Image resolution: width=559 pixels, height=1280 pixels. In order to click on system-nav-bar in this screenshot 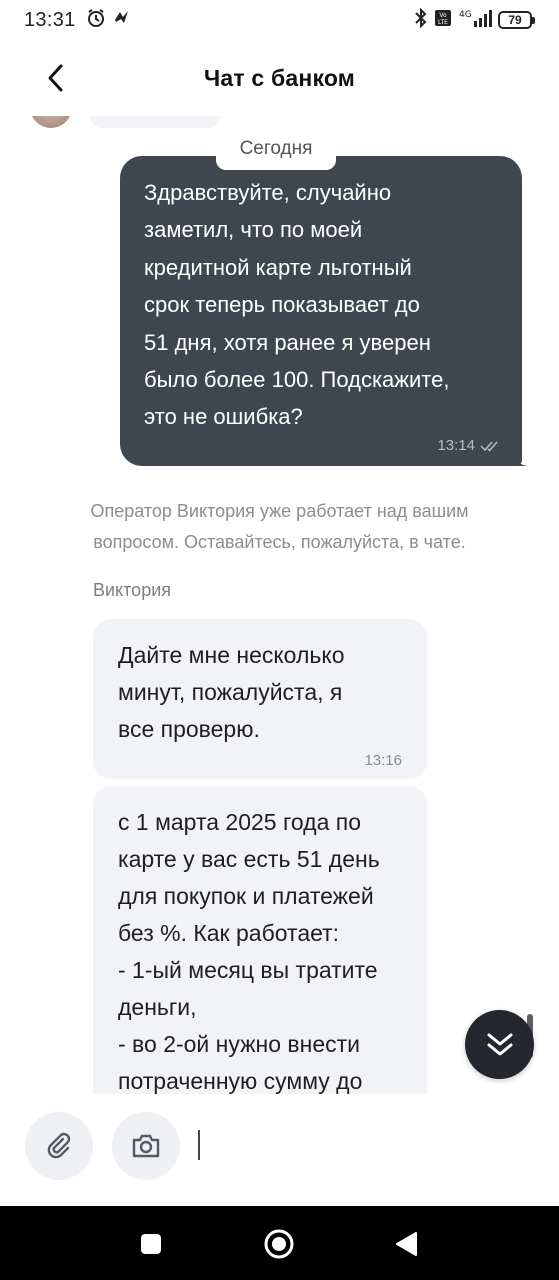, I will do `click(279, 1243)`.